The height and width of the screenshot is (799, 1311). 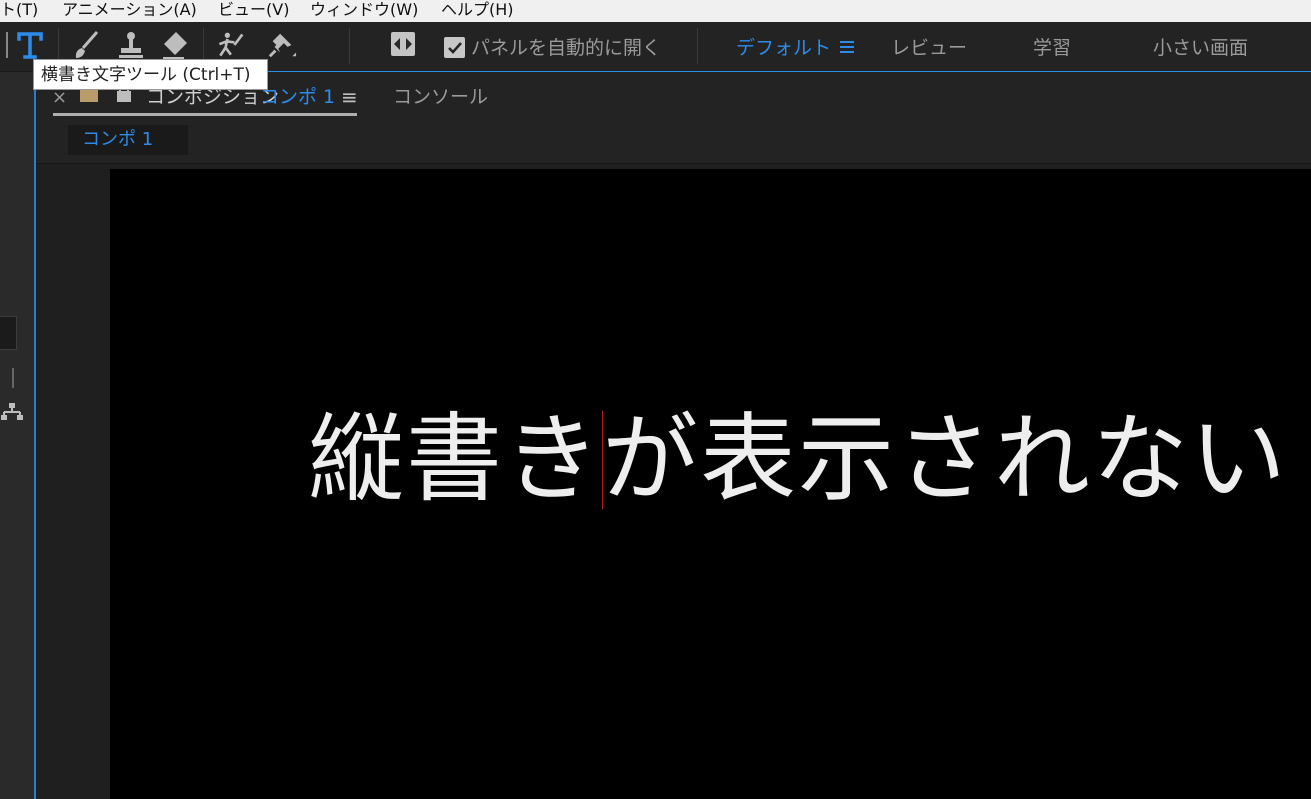 I want to click on panel-toggle-icon, so click(x=403, y=44).